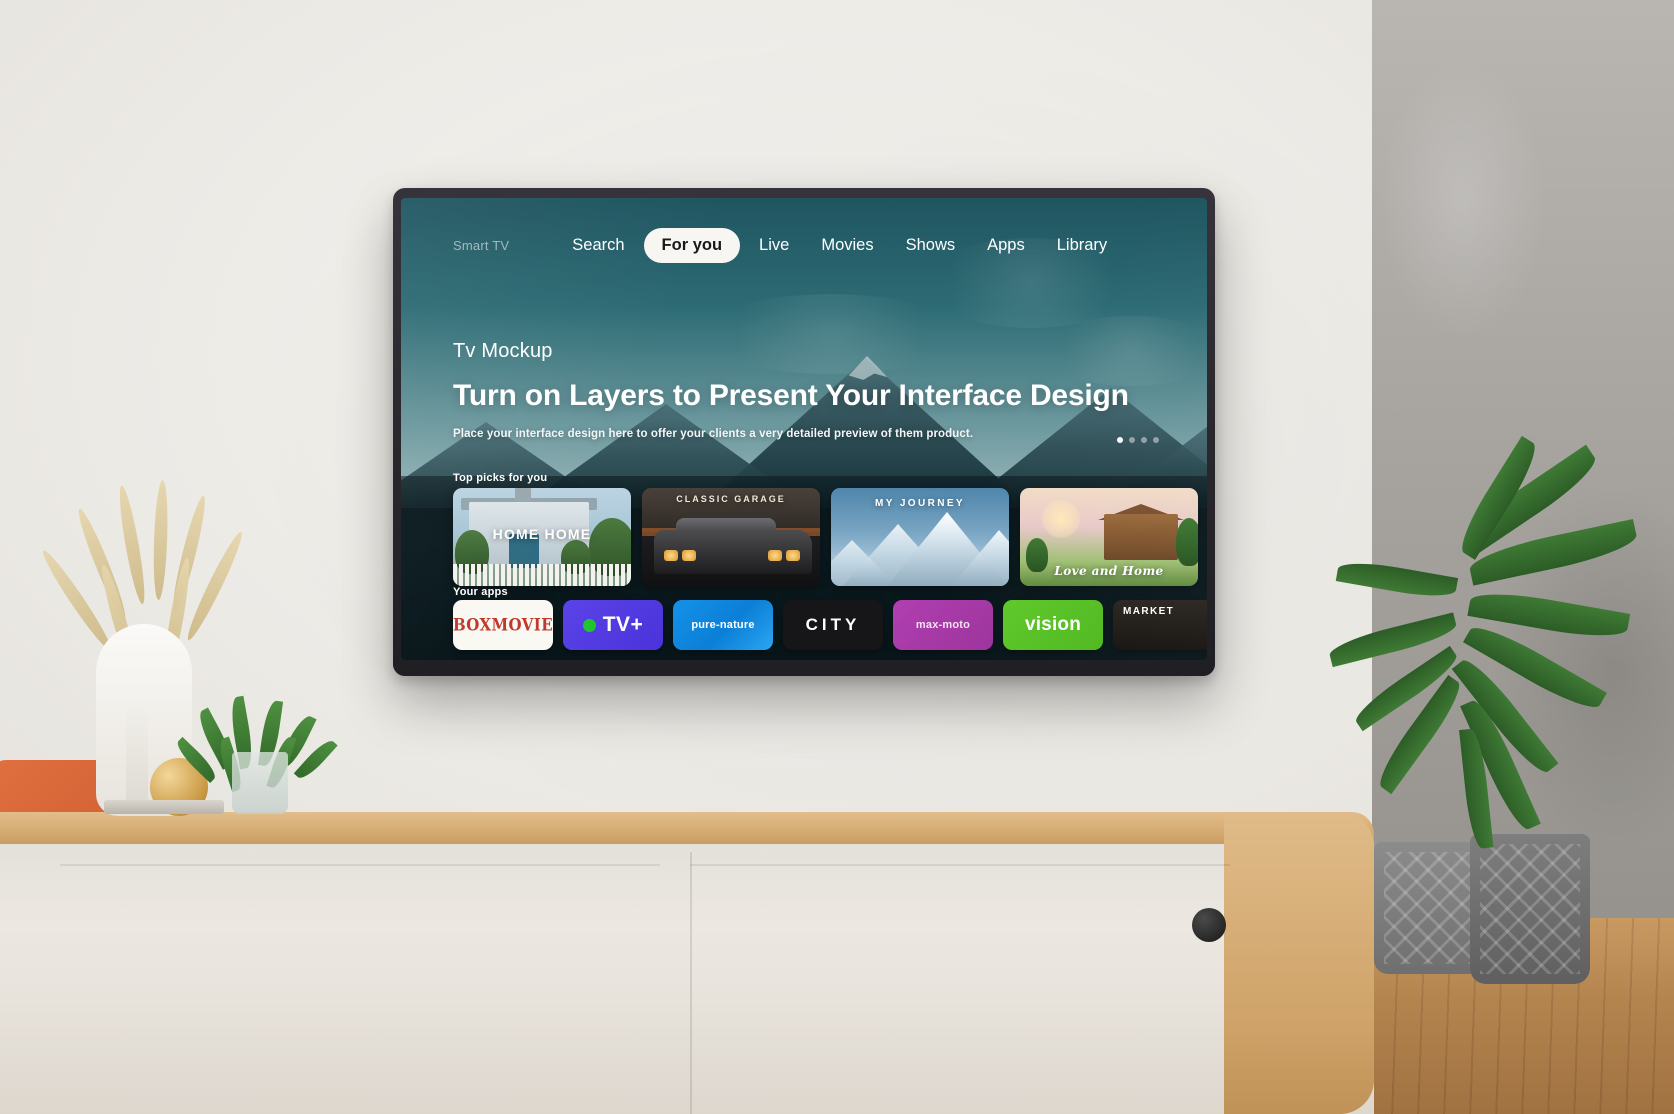 The width and height of the screenshot is (1674, 1114). I want to click on app-tile-city: CITY, so click(833, 625).